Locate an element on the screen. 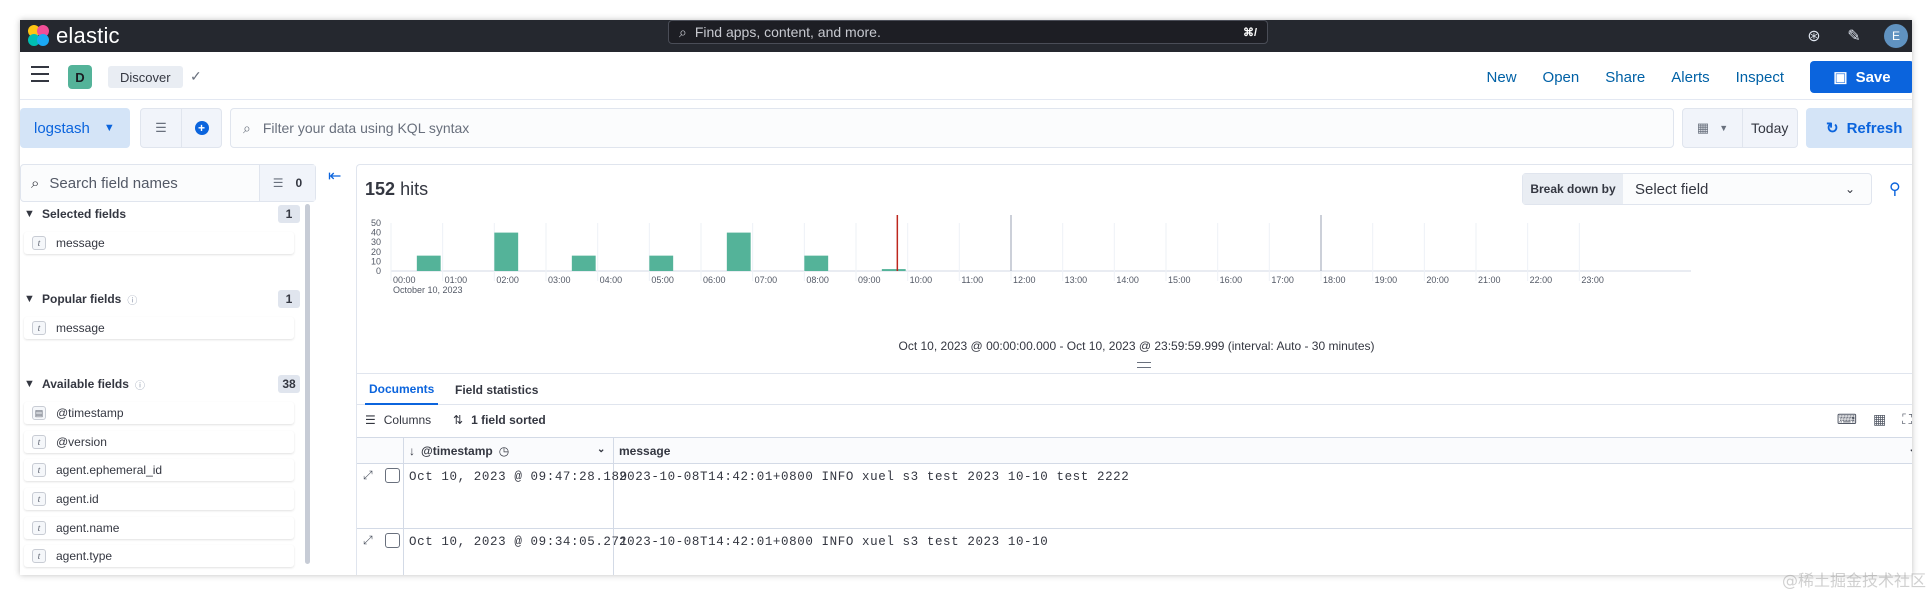  elastic-logo: elastic is located at coordinates (74, 36).